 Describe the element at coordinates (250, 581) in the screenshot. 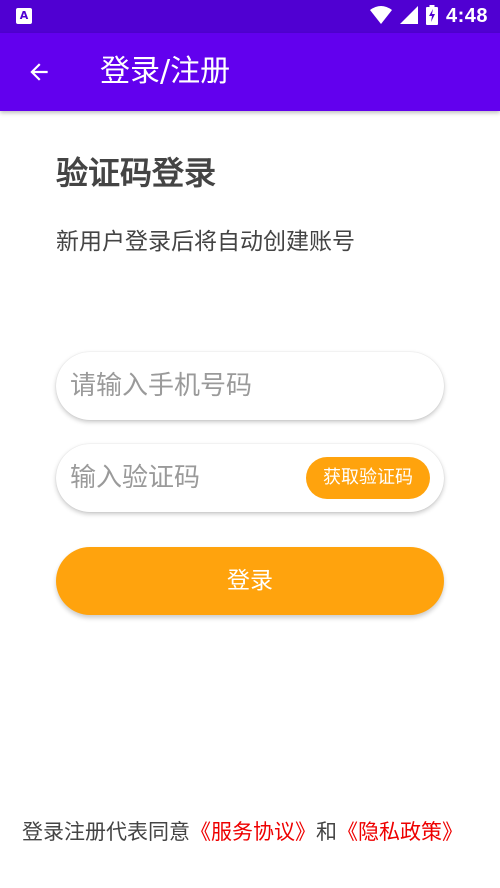

I see `login-button: 登录` at that location.